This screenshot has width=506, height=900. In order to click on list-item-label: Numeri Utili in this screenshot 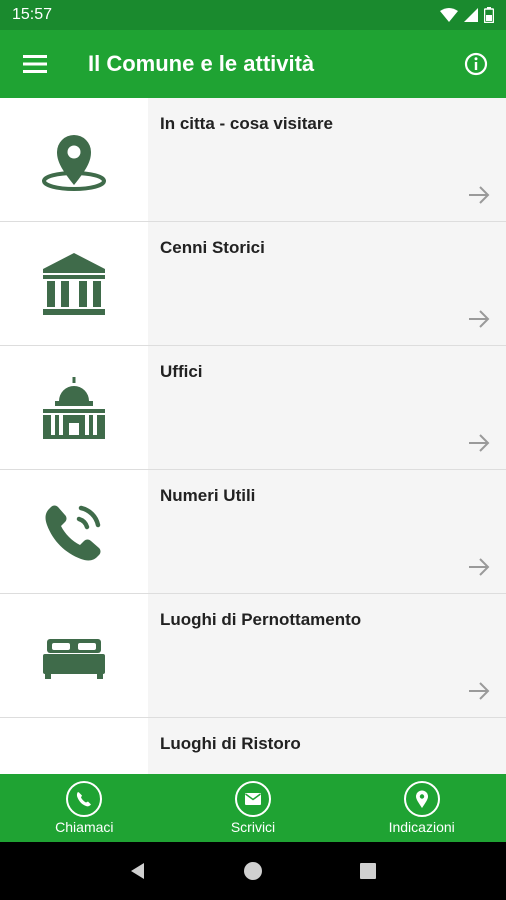, I will do `click(208, 495)`.